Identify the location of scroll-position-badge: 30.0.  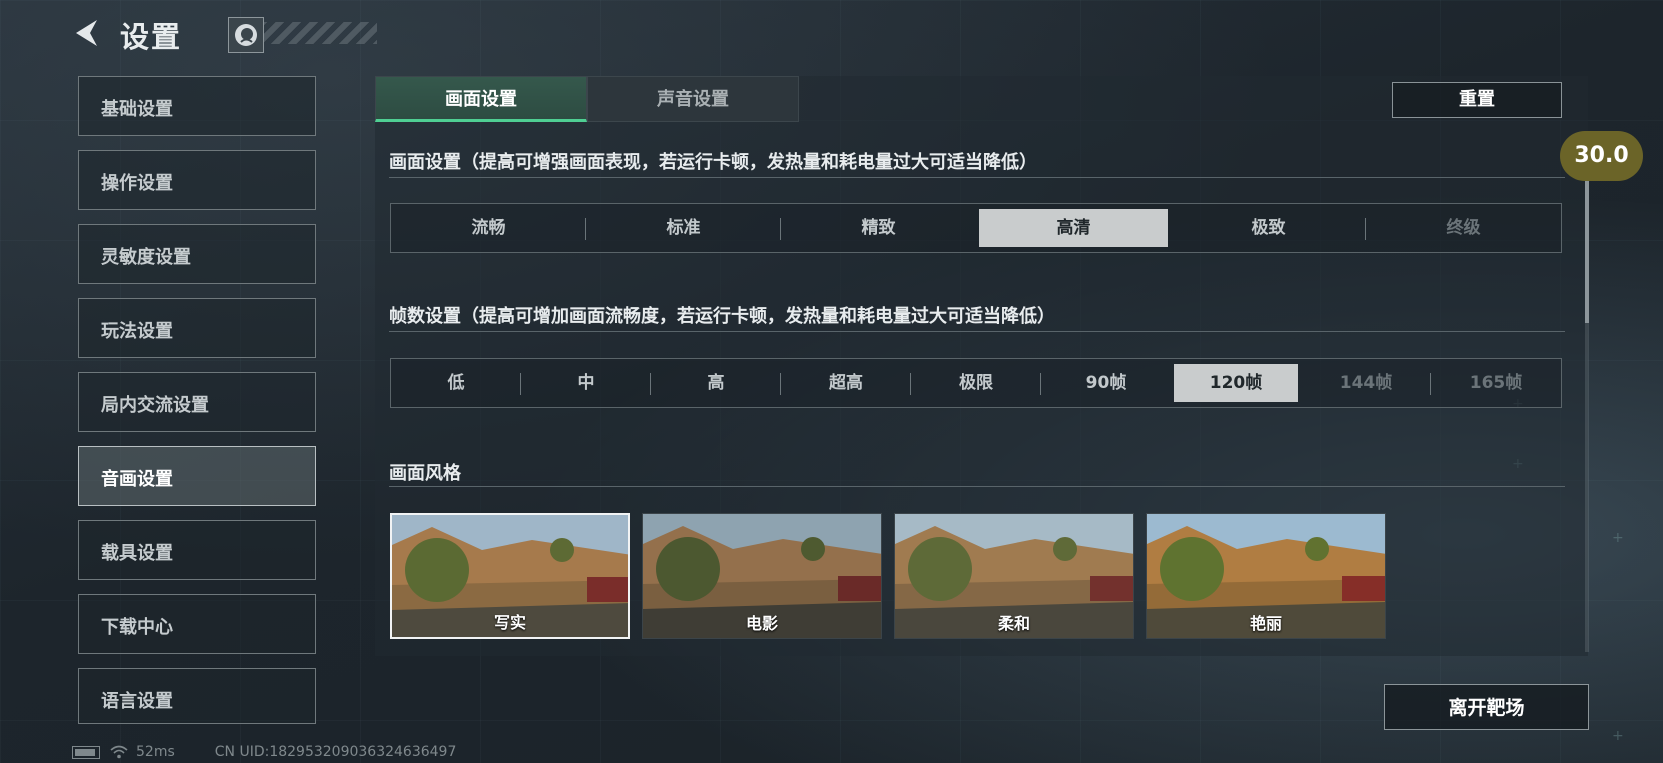
(1601, 156).